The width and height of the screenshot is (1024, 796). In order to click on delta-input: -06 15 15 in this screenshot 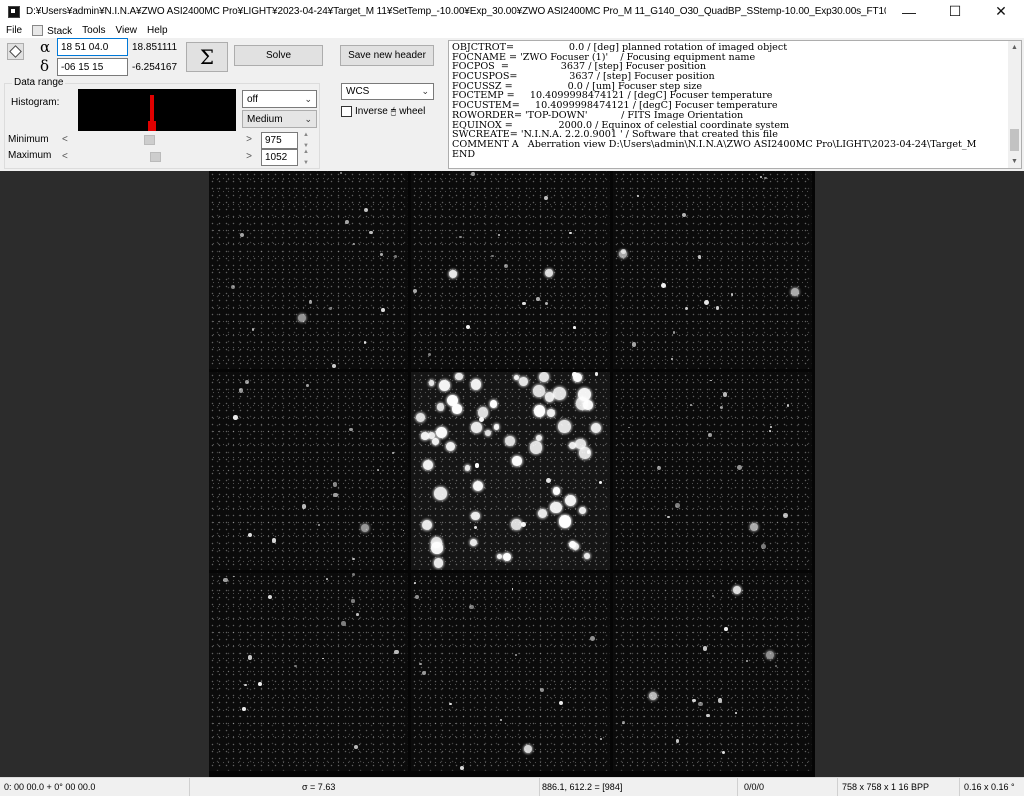, I will do `click(92, 67)`.